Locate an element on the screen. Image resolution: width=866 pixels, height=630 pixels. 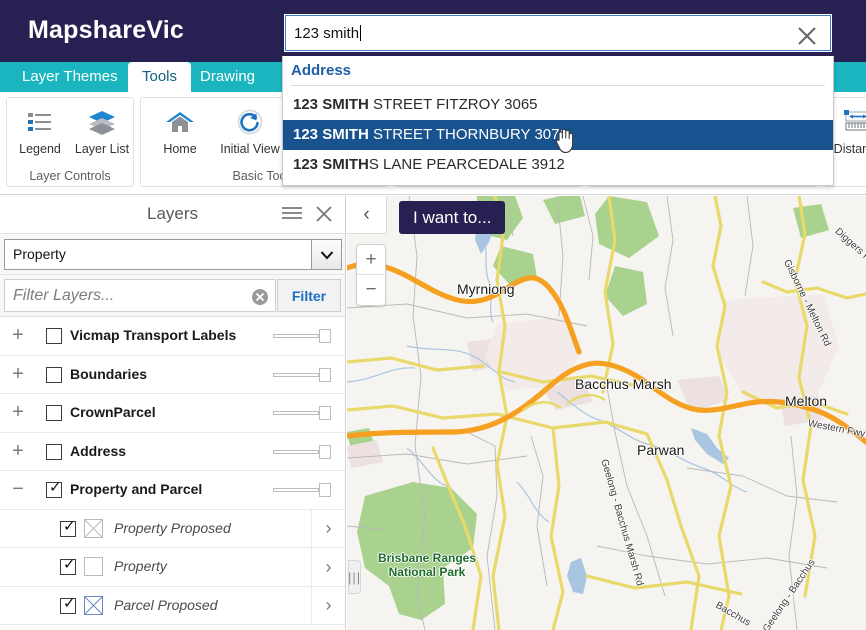
layer-row: + Address is located at coordinates (172, 452).